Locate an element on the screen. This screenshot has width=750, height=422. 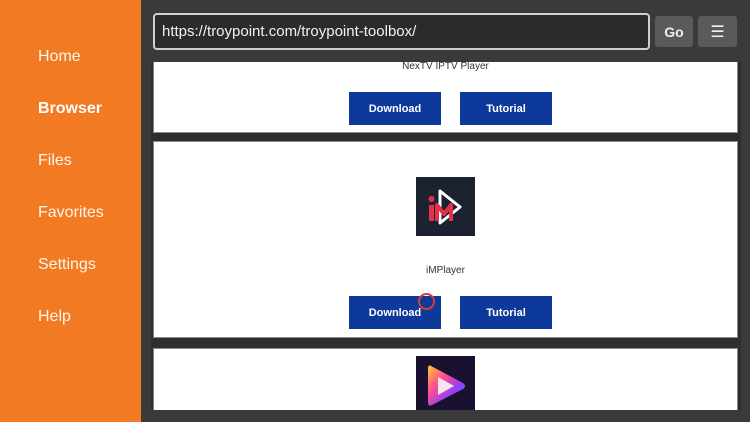
app-card-third is located at coordinates (445, 379).